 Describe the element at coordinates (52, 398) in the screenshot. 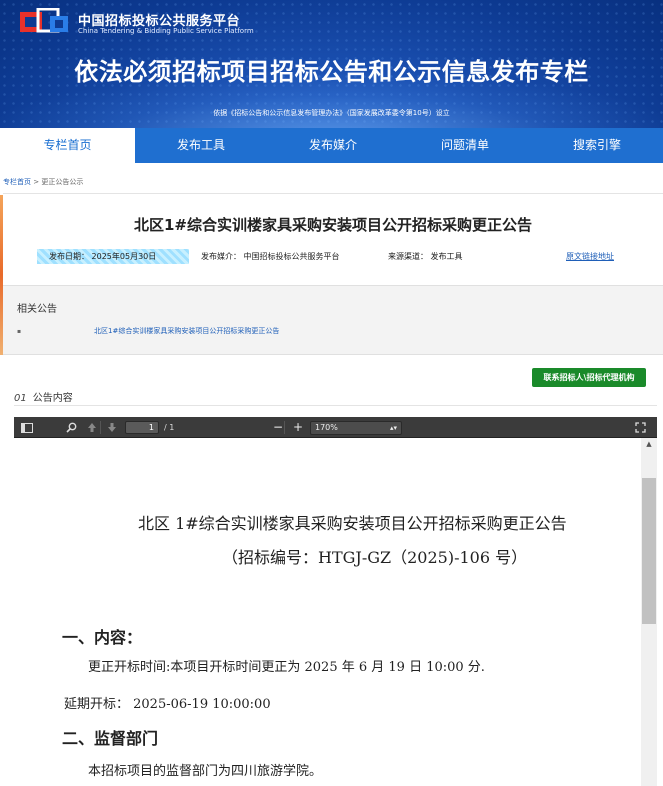

I see `section-label: 公告内容` at that location.